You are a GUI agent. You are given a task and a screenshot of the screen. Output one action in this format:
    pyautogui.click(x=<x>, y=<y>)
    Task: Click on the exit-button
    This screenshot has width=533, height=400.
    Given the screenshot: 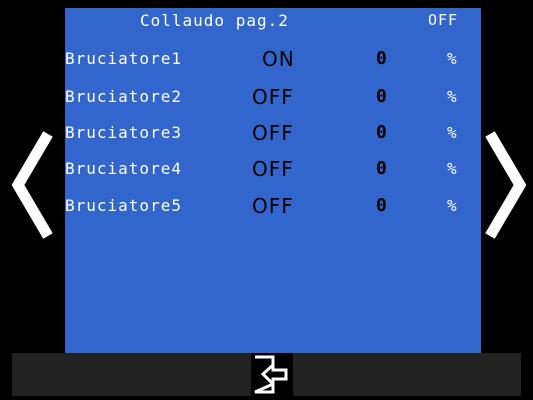 What is the action you would take?
    pyautogui.click(x=272, y=374)
    